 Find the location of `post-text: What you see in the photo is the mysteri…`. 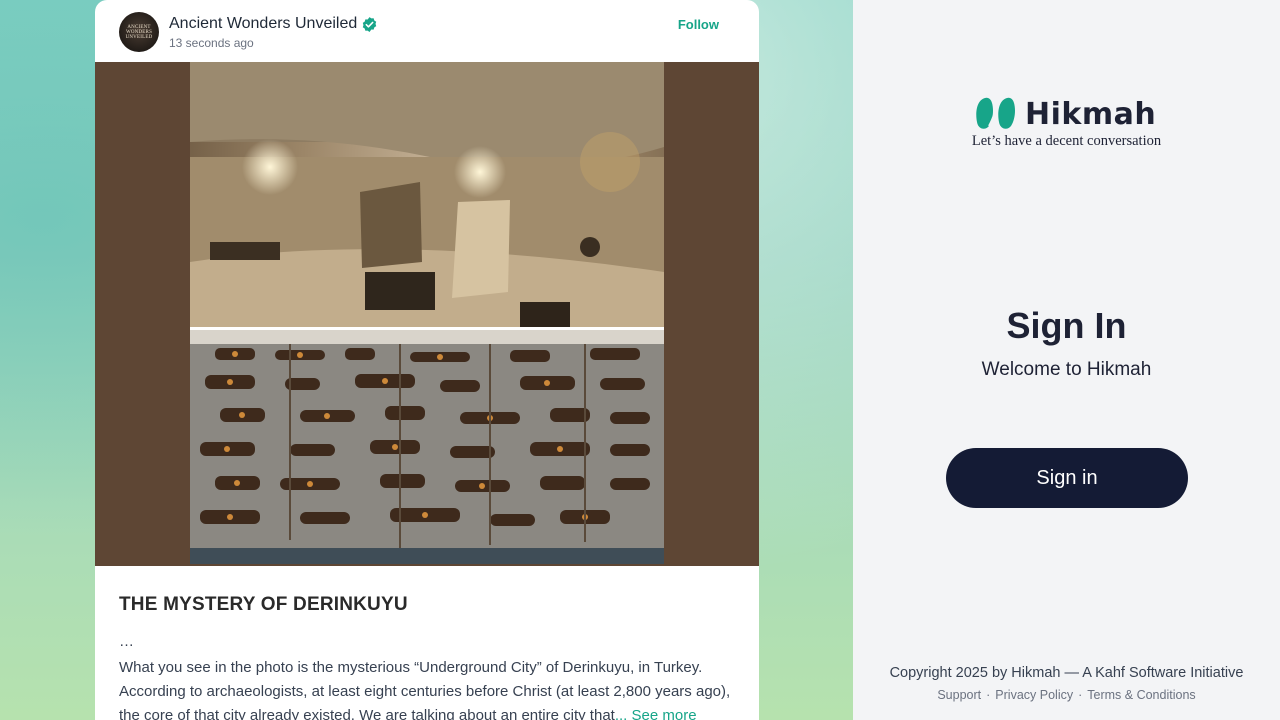

post-text: What you see in the photo is the mysteri… is located at coordinates (429, 688).